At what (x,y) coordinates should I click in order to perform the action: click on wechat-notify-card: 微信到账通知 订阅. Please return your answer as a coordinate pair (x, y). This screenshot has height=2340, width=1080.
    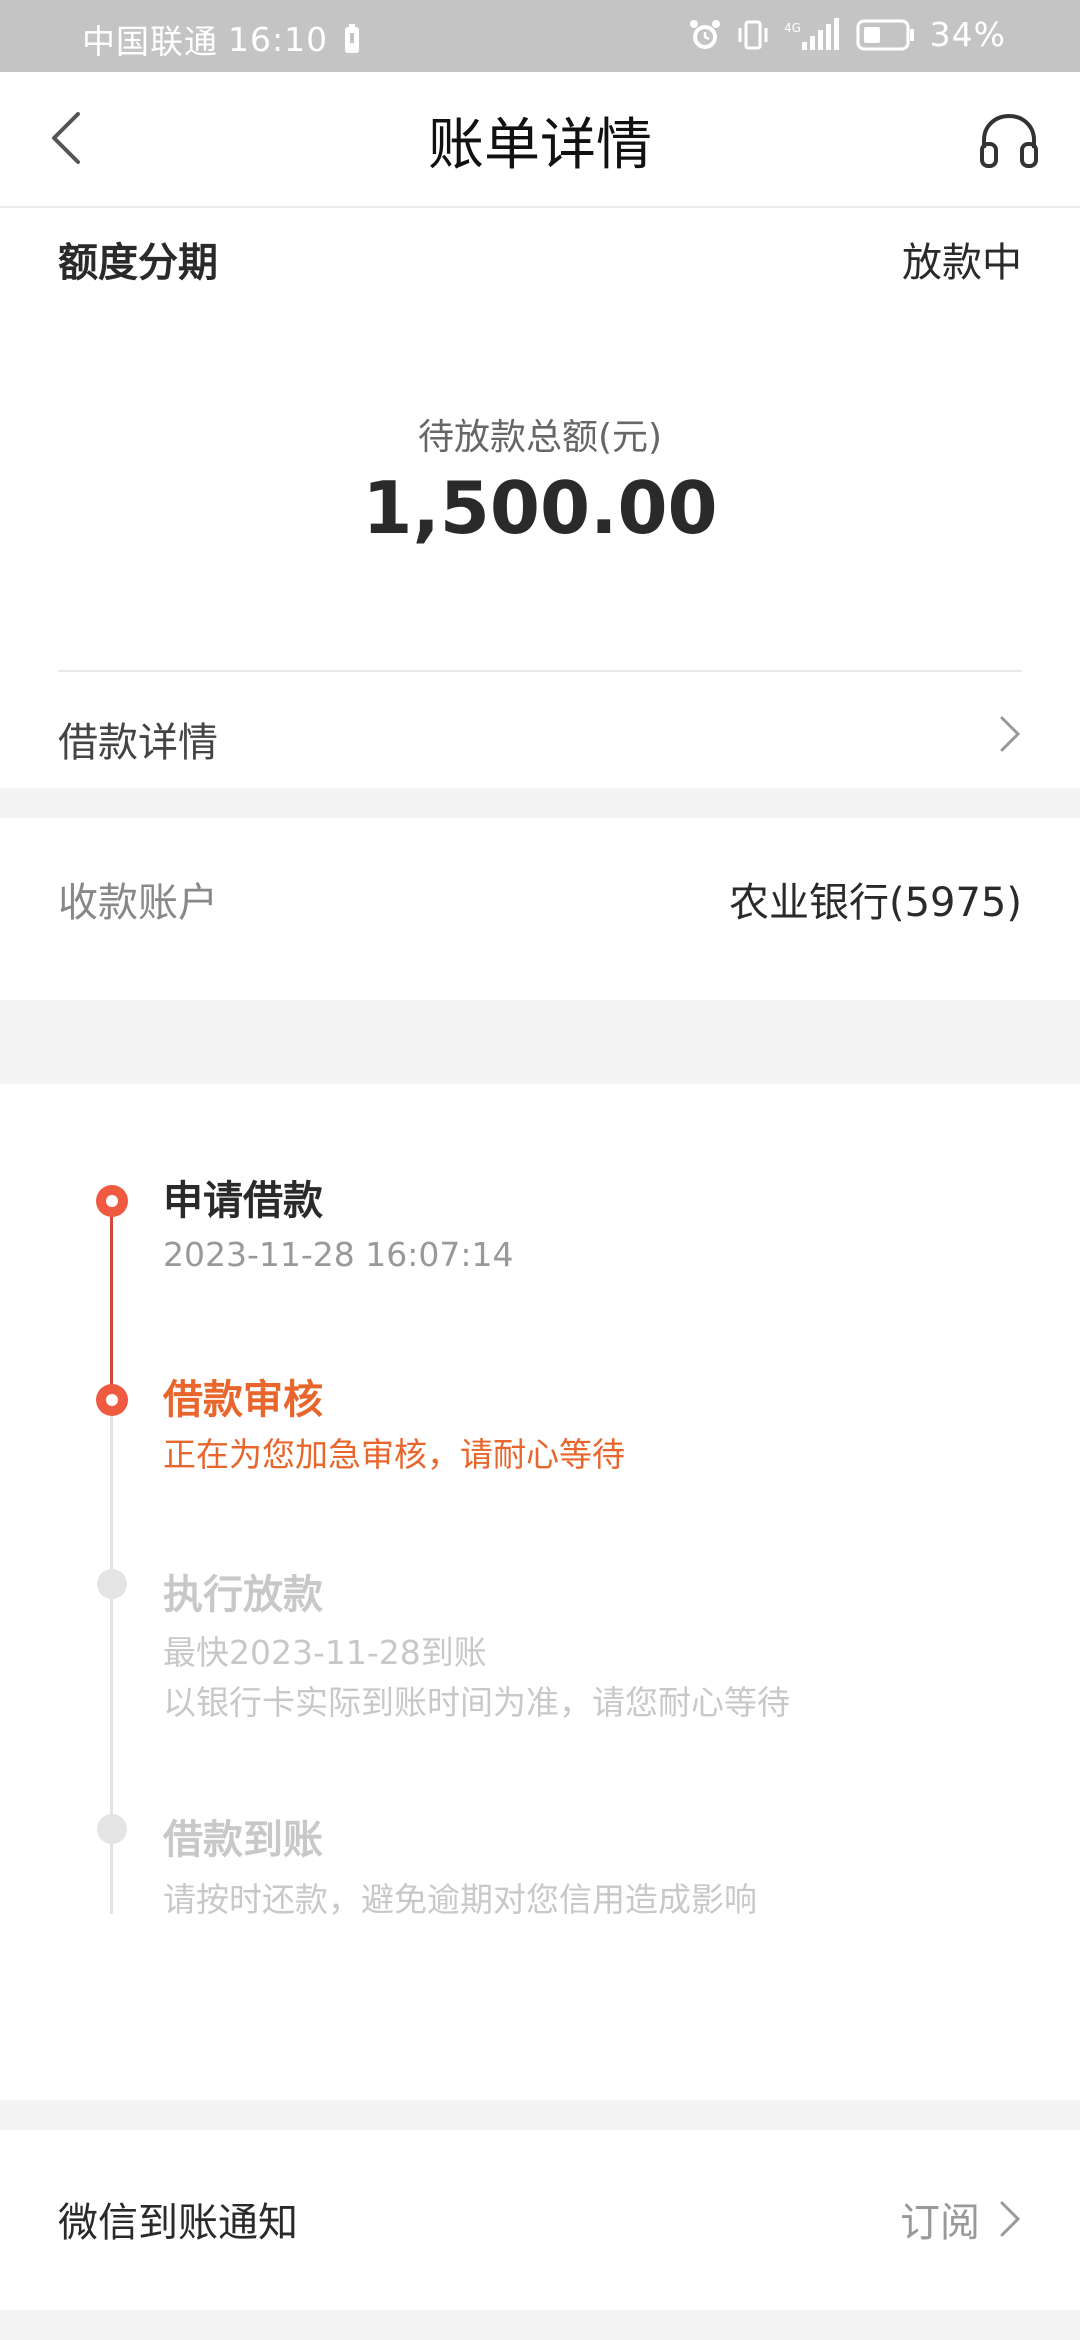
    Looking at the image, I should click on (540, 2220).